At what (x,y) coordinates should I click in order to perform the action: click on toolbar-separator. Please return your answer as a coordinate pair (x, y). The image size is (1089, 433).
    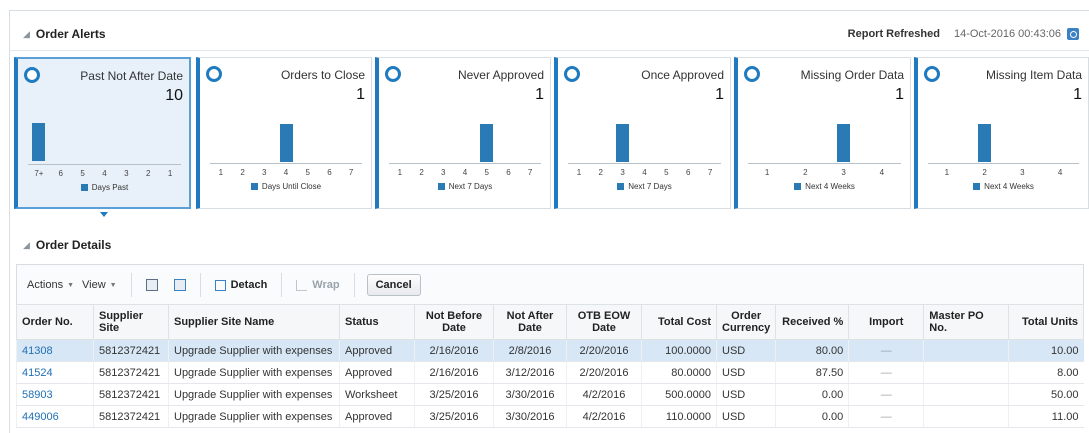
    Looking at the image, I should click on (354, 285).